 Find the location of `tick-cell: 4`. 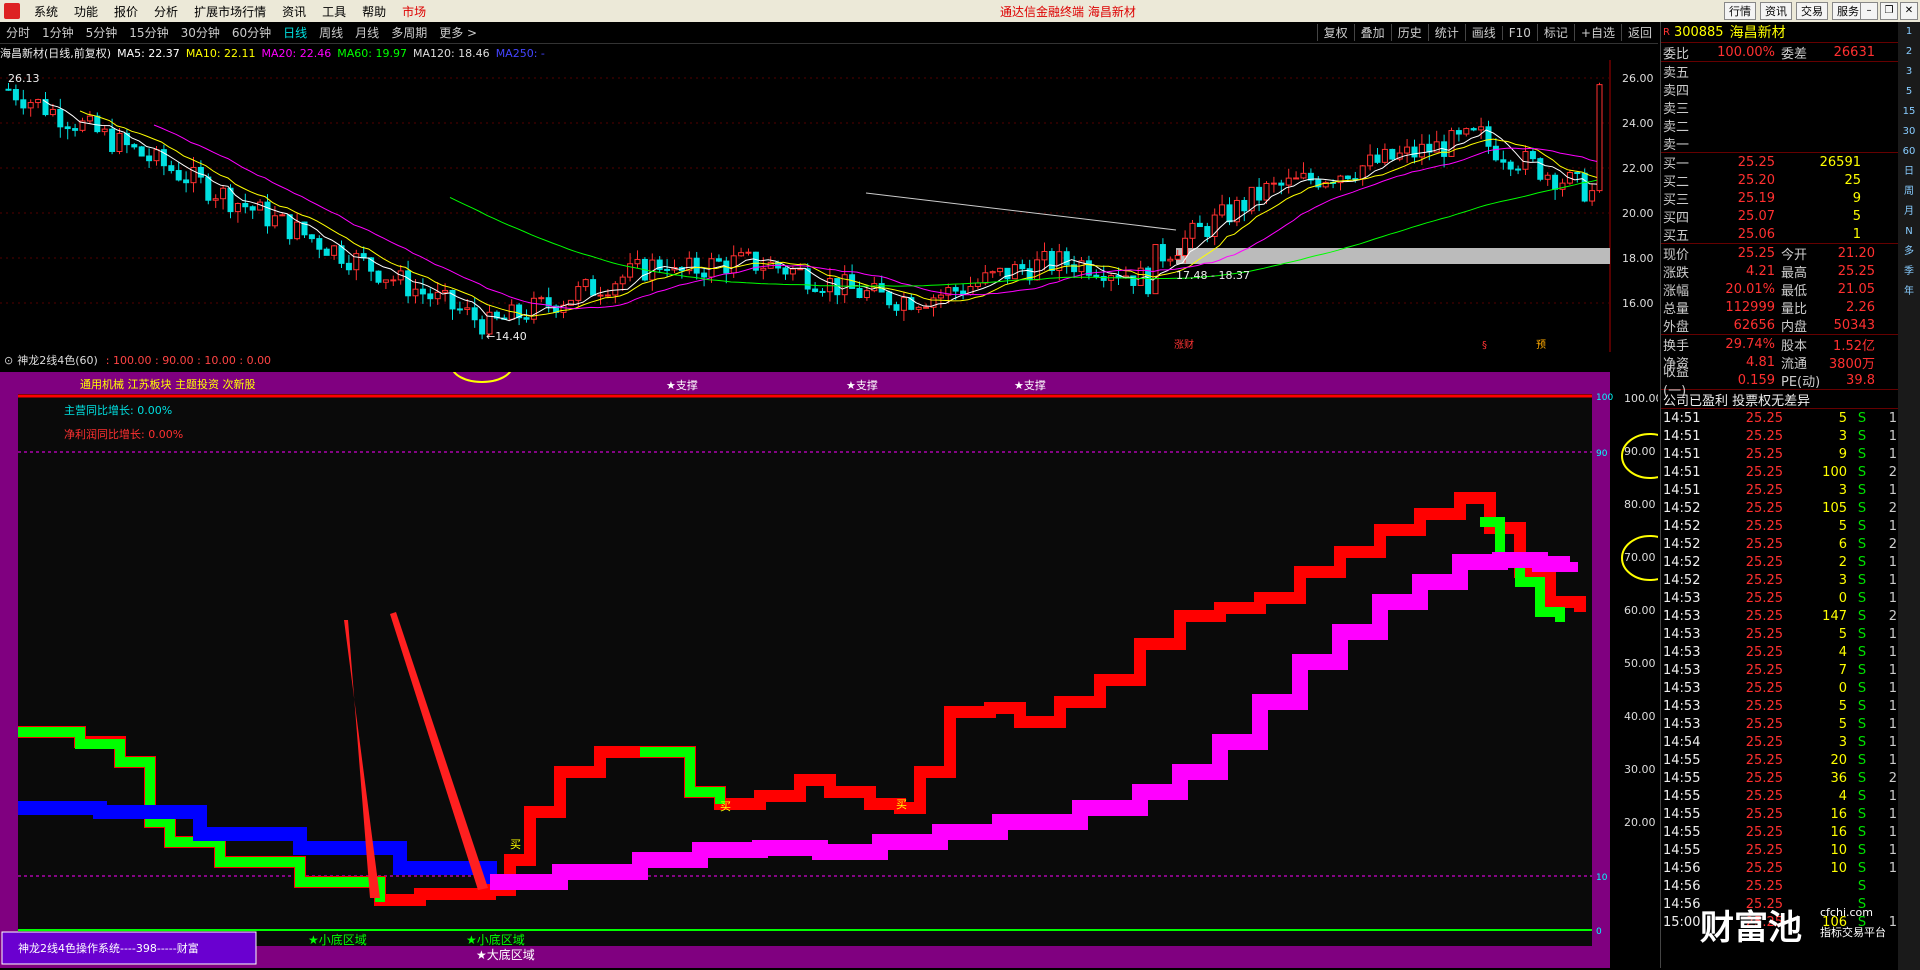

tick-cell: 4 is located at coordinates (1842, 652).